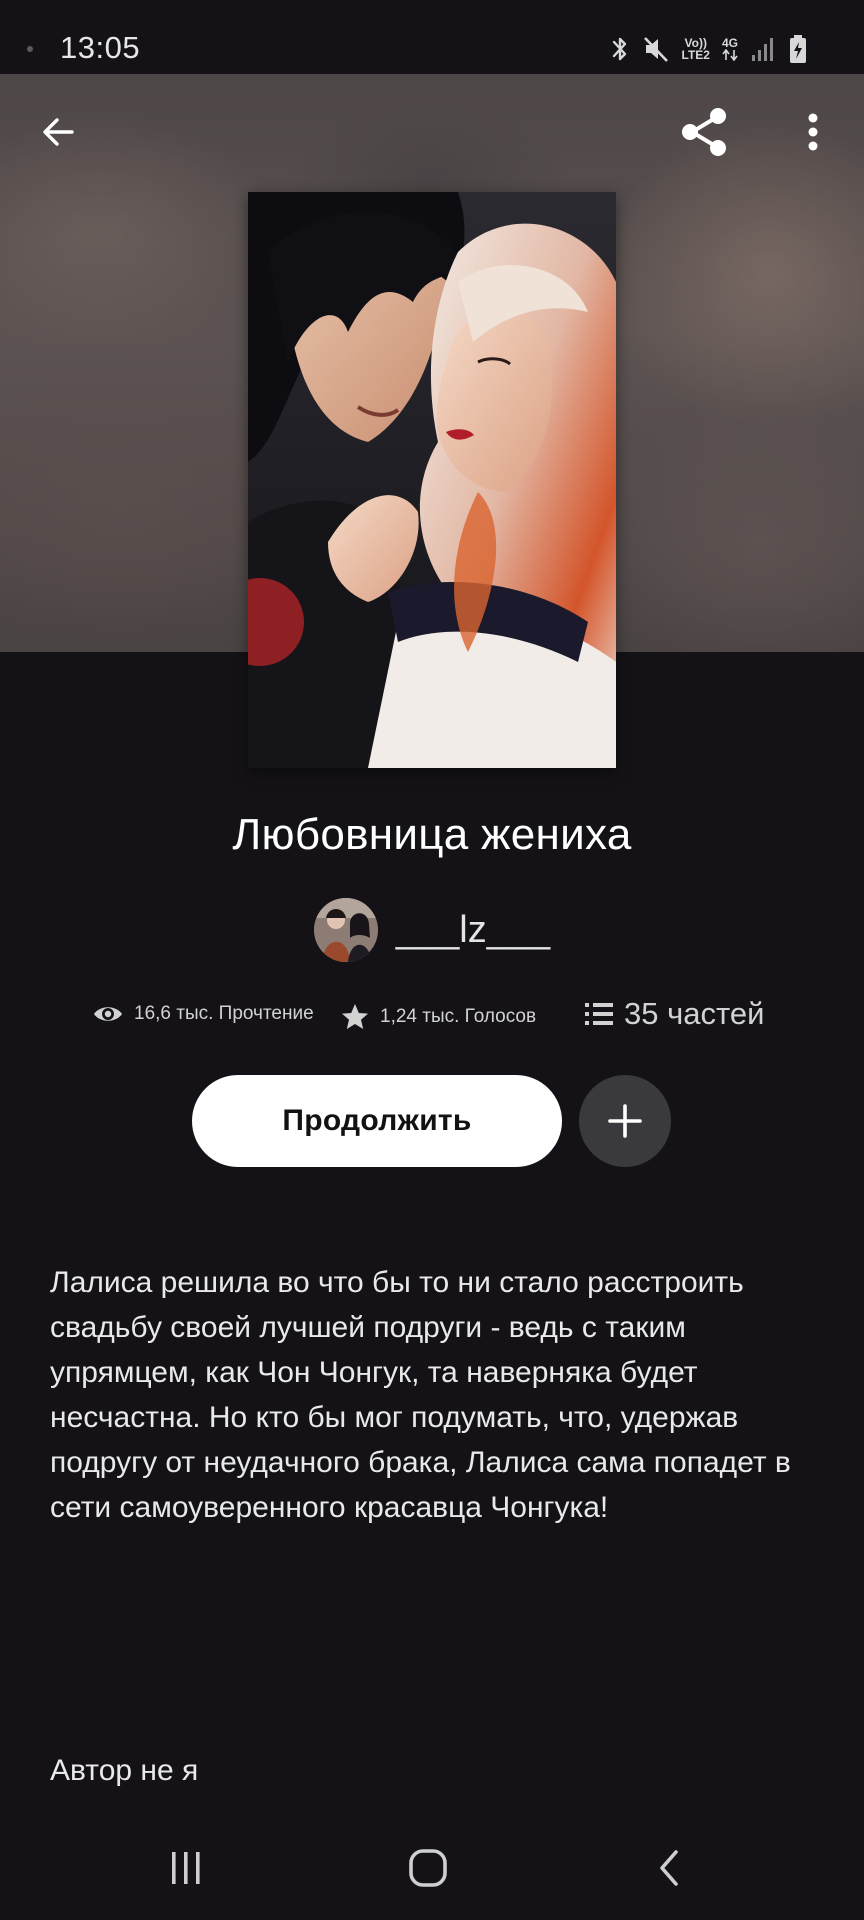  What do you see at coordinates (377, 1121) in the screenshot?
I see `continue-reading-button: Продолжить` at bounding box center [377, 1121].